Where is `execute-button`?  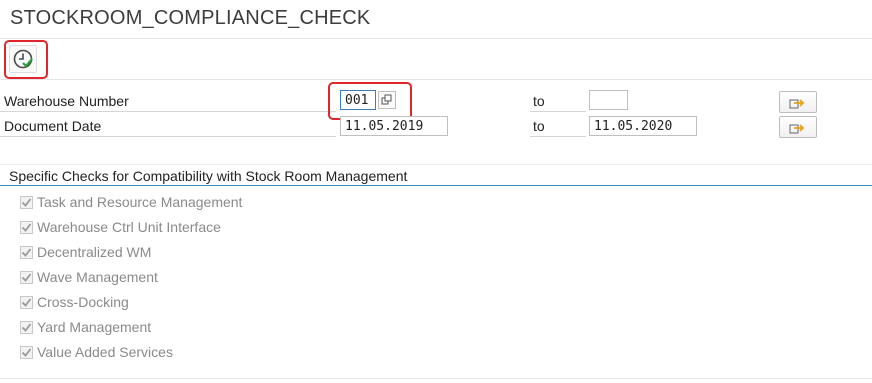
execute-button is located at coordinates (23, 59).